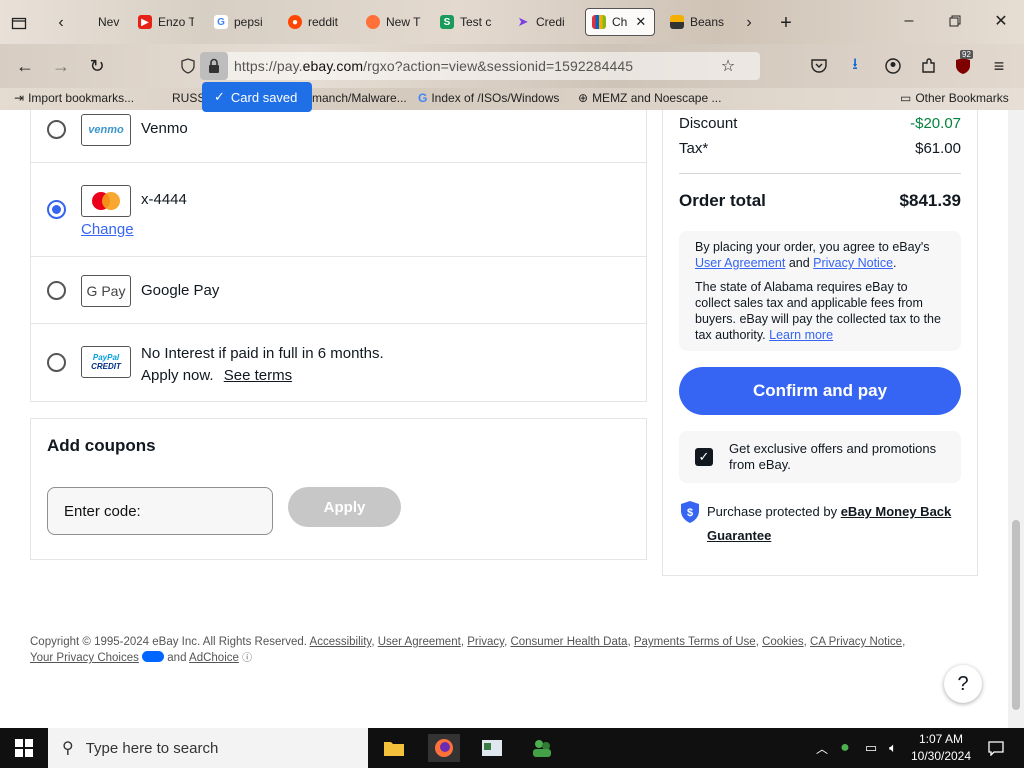  Describe the element at coordinates (25, 66) in the screenshot. I see `back-icon: ←` at that location.